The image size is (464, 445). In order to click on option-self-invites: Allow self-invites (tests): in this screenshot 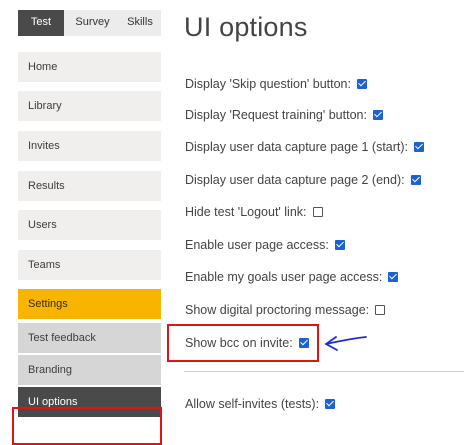, I will do `click(260, 404)`.